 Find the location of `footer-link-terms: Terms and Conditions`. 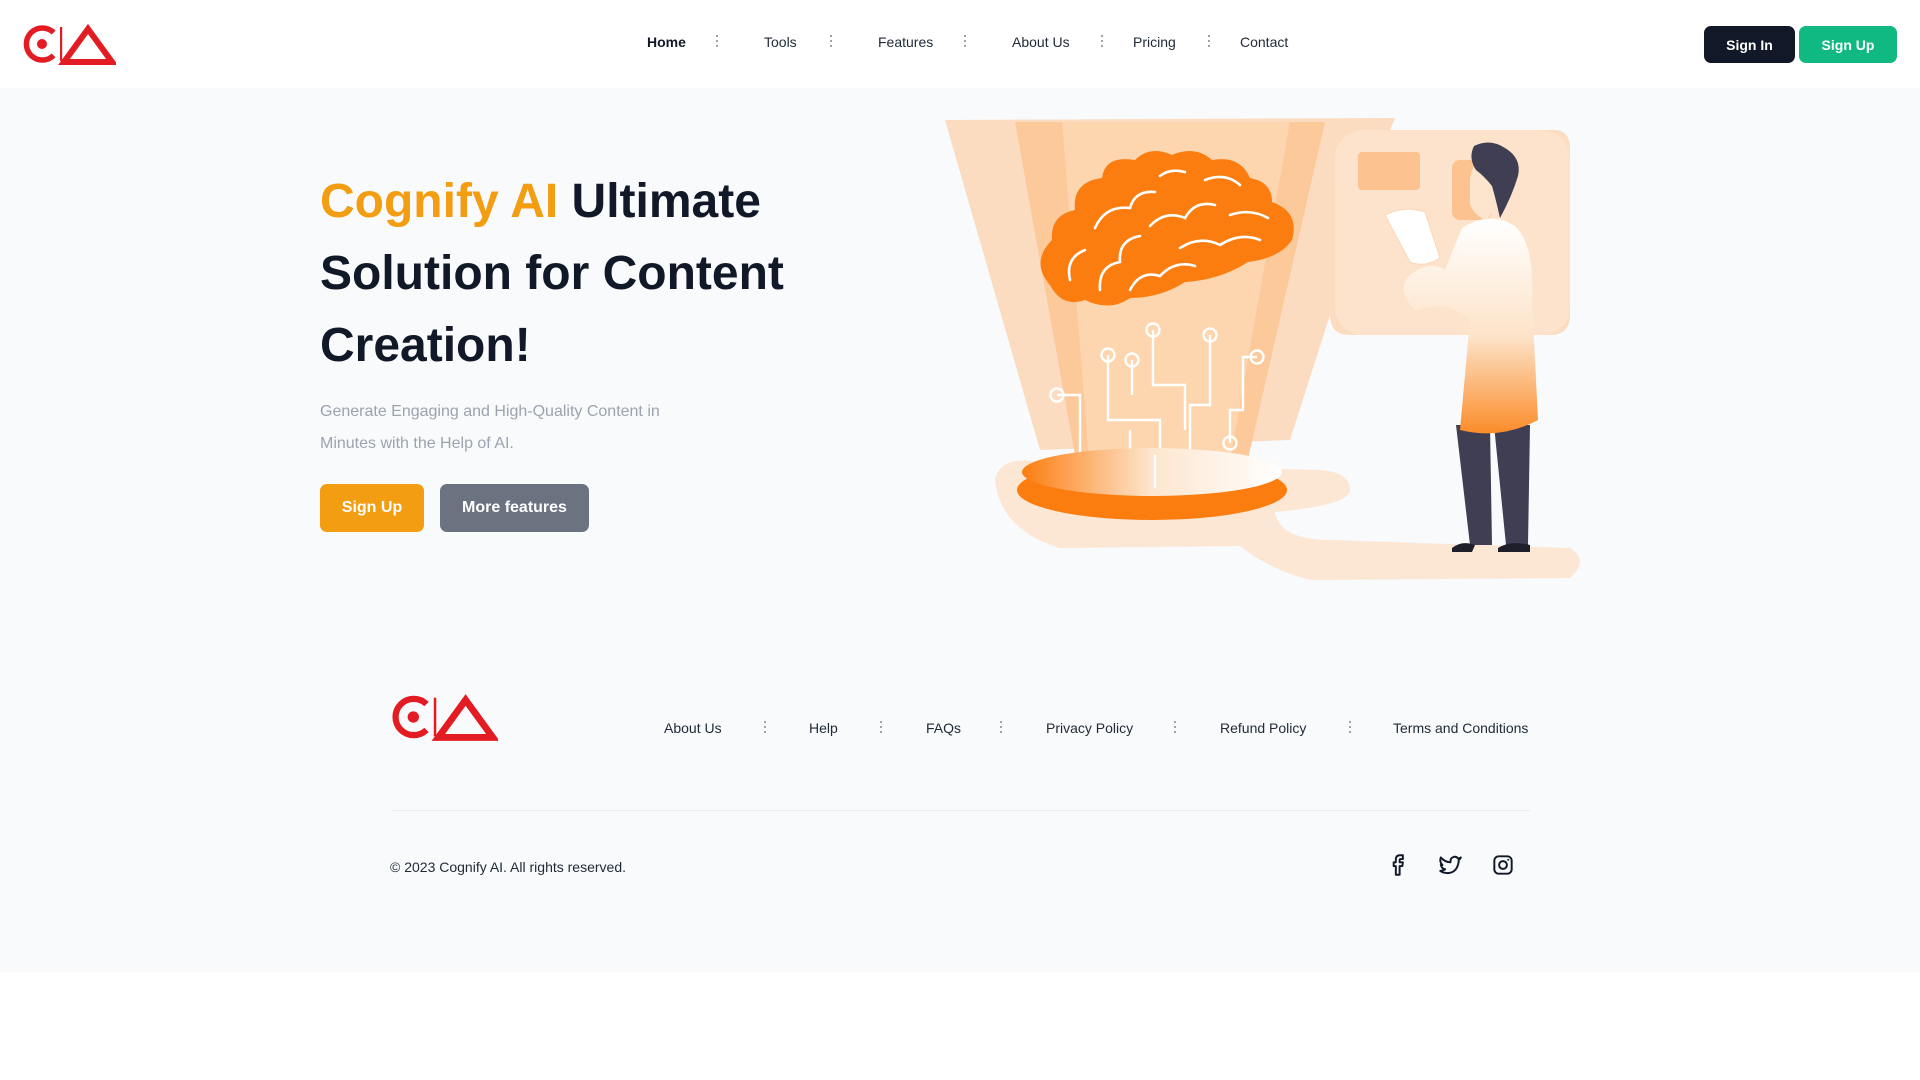

footer-link-terms: Terms and Conditions is located at coordinates (1460, 728).